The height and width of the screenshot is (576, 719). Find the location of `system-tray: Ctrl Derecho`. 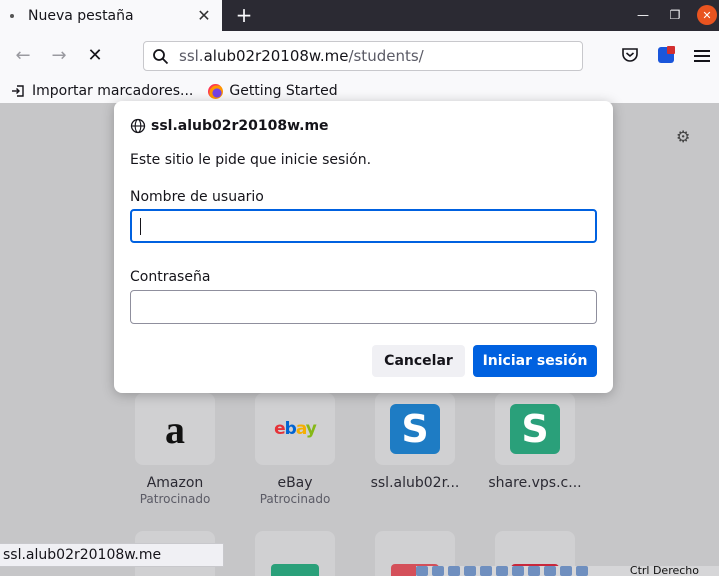

system-tray: Ctrl Derecho is located at coordinates (567, 571).